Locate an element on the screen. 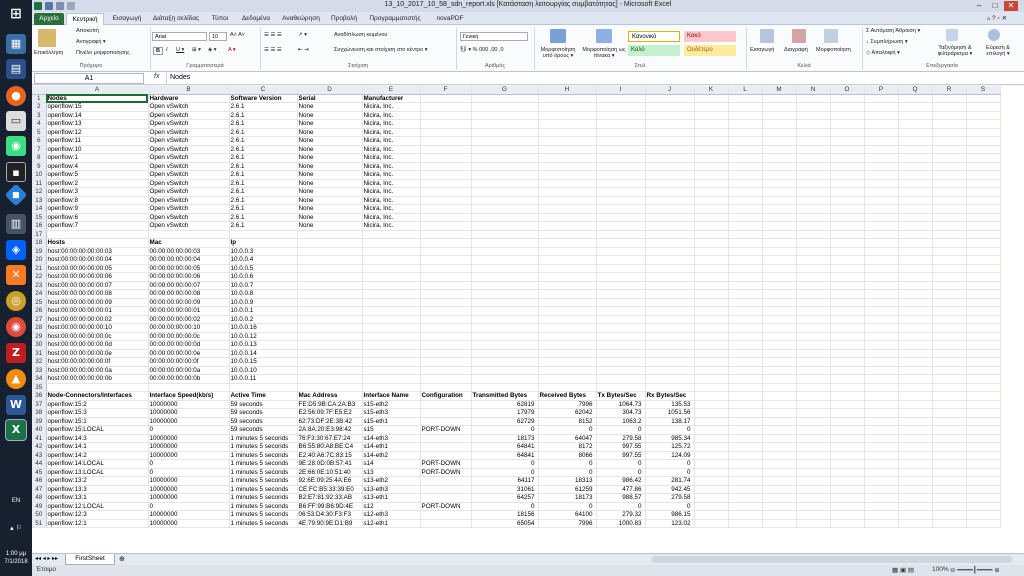 This screenshot has height=576, width=1024. cell: None is located at coordinates (330, 141).